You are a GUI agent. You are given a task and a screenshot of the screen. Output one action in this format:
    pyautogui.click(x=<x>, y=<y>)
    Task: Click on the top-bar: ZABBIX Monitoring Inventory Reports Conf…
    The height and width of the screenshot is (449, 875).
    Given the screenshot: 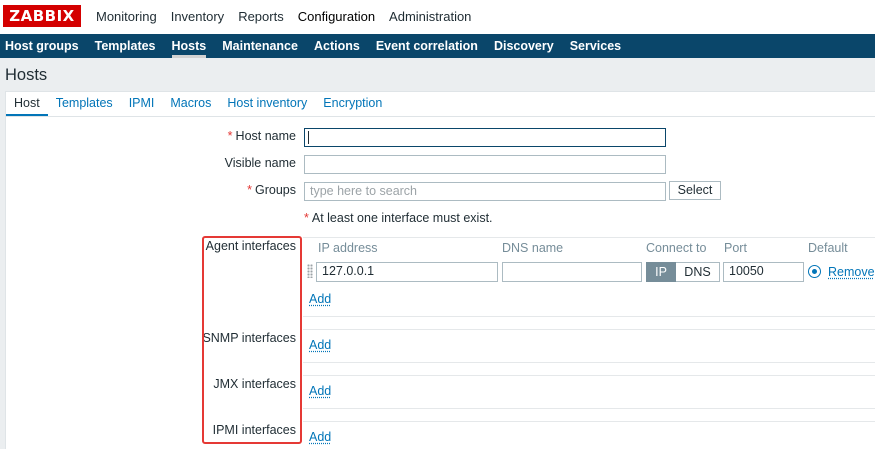 What is the action you would take?
    pyautogui.click(x=437, y=17)
    